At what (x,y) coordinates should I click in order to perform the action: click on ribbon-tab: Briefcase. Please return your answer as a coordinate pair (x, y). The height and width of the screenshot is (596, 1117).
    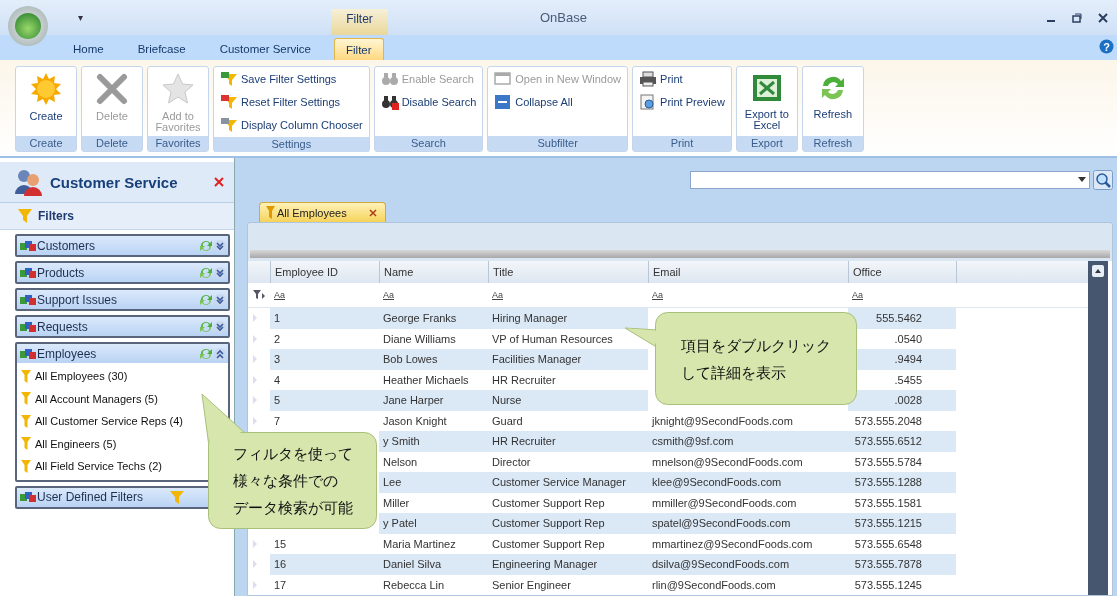
    Looking at the image, I should click on (161, 49).